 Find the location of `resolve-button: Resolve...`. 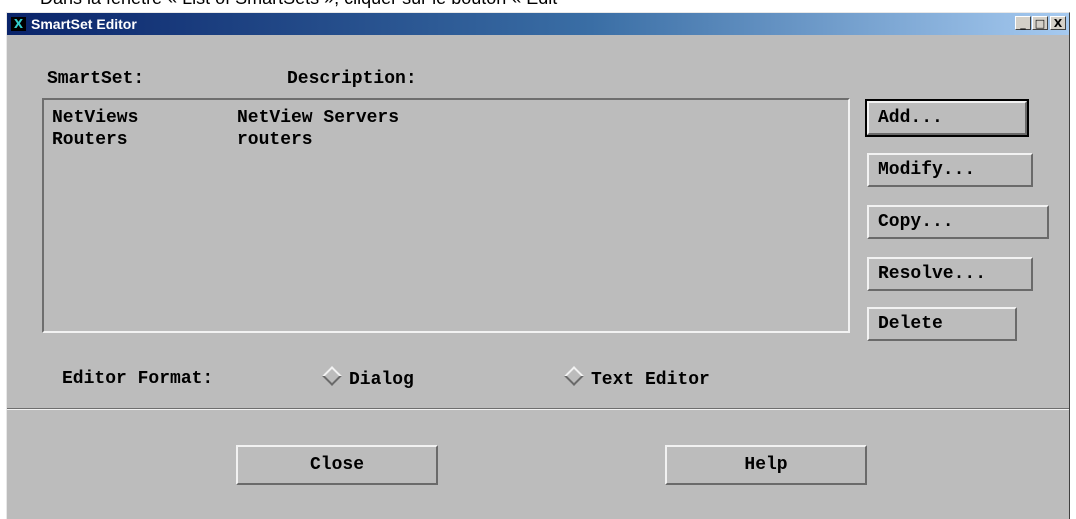

resolve-button: Resolve... is located at coordinates (950, 274).